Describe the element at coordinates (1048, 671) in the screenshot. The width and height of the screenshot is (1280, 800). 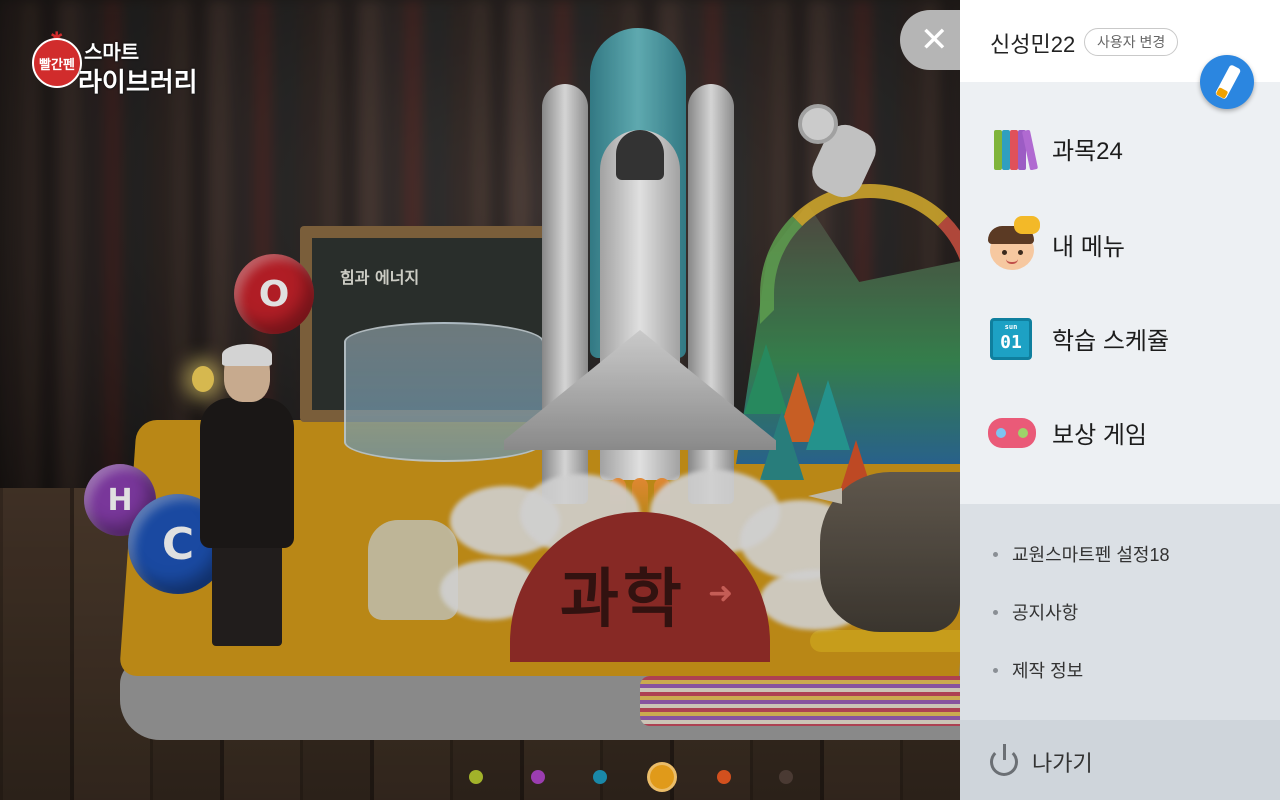
I see `sub-item-label: 제작 정보` at that location.